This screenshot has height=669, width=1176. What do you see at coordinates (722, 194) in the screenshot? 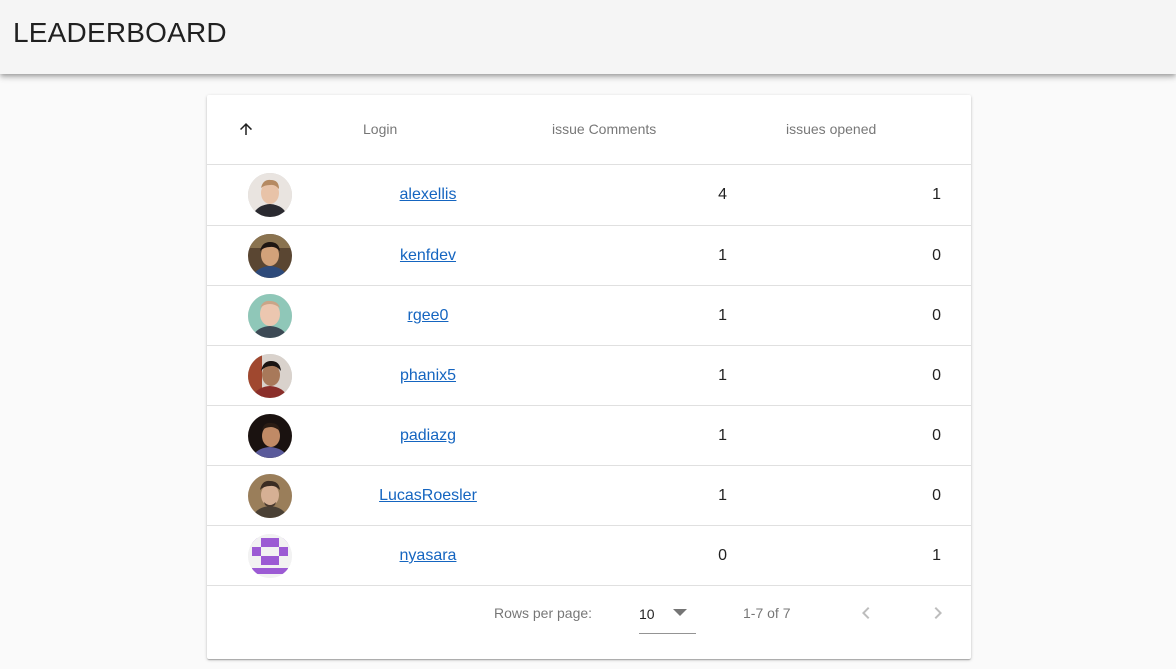
I see `issue-comments-cell: 4` at bounding box center [722, 194].